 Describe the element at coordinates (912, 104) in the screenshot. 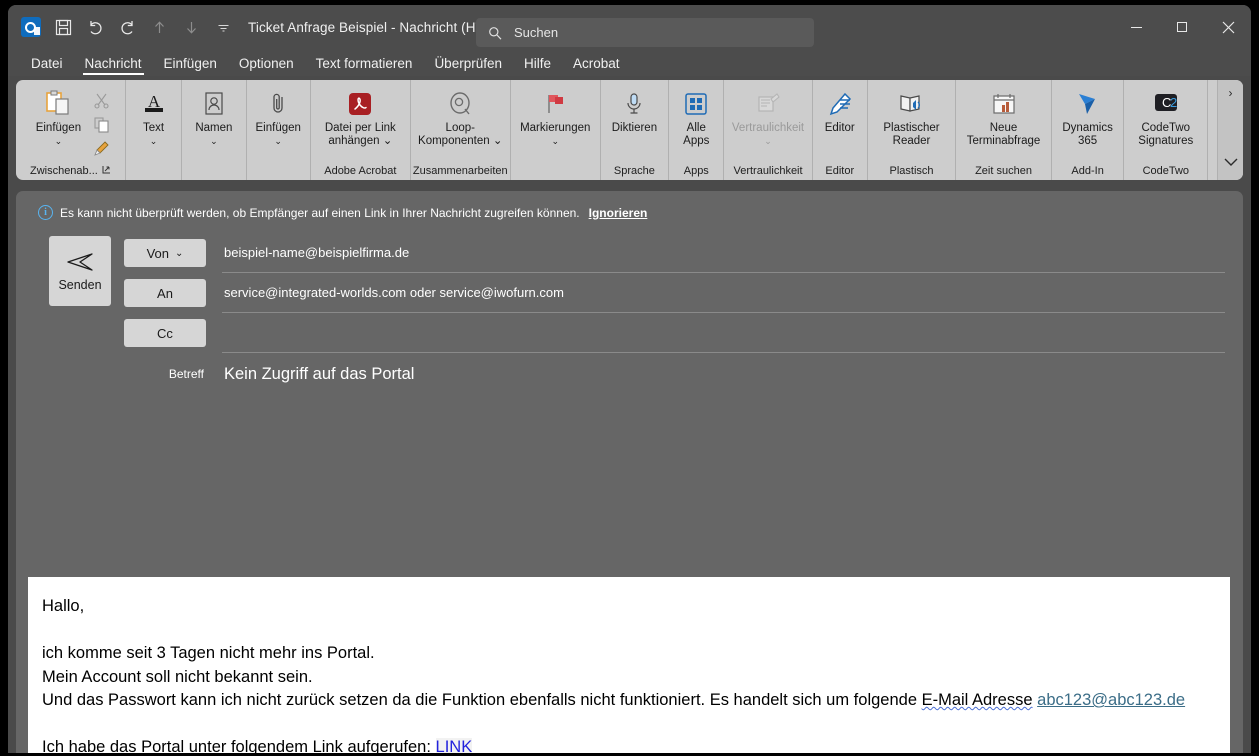

I see `immersive-reader-icon` at that location.